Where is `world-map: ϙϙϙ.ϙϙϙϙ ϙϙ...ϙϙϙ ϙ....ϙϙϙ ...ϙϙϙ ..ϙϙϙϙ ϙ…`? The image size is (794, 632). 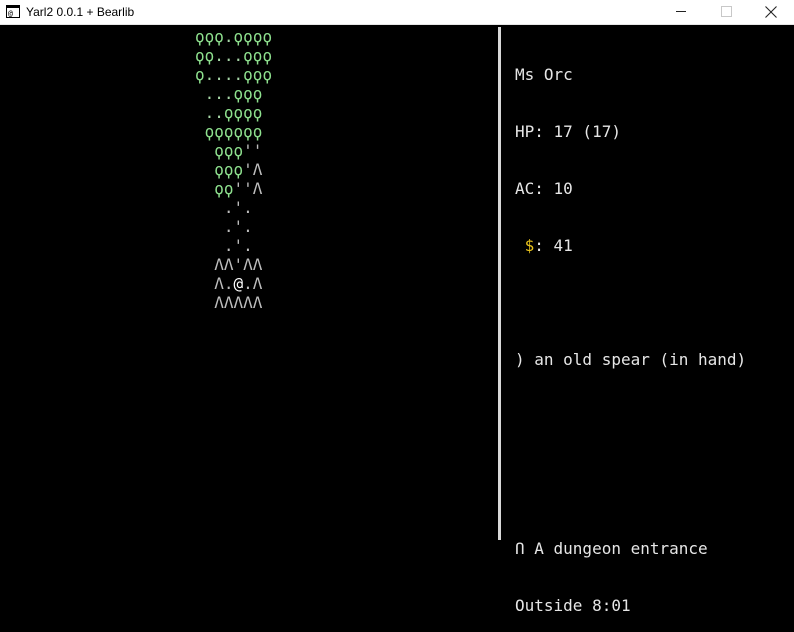
world-map: ϙϙϙ.ϙϙϙϙ ϙϙ...ϙϙϙ ϙ....ϙϙϙ ...ϙϙϙ ..ϙϙϙϙ ϙ… is located at coordinates (233, 169).